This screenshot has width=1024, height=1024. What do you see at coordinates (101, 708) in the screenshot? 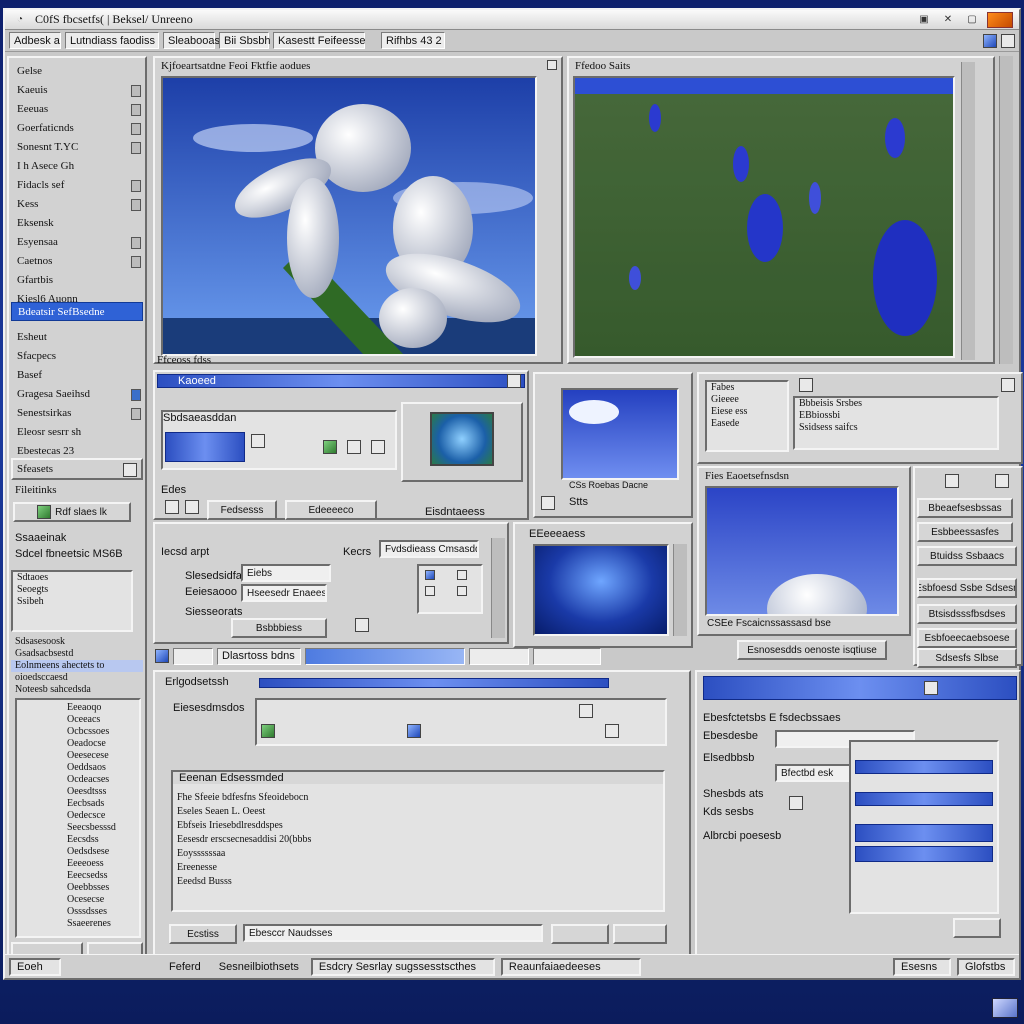
I see `file-list-item: Eeeaoqo` at bounding box center [101, 708].